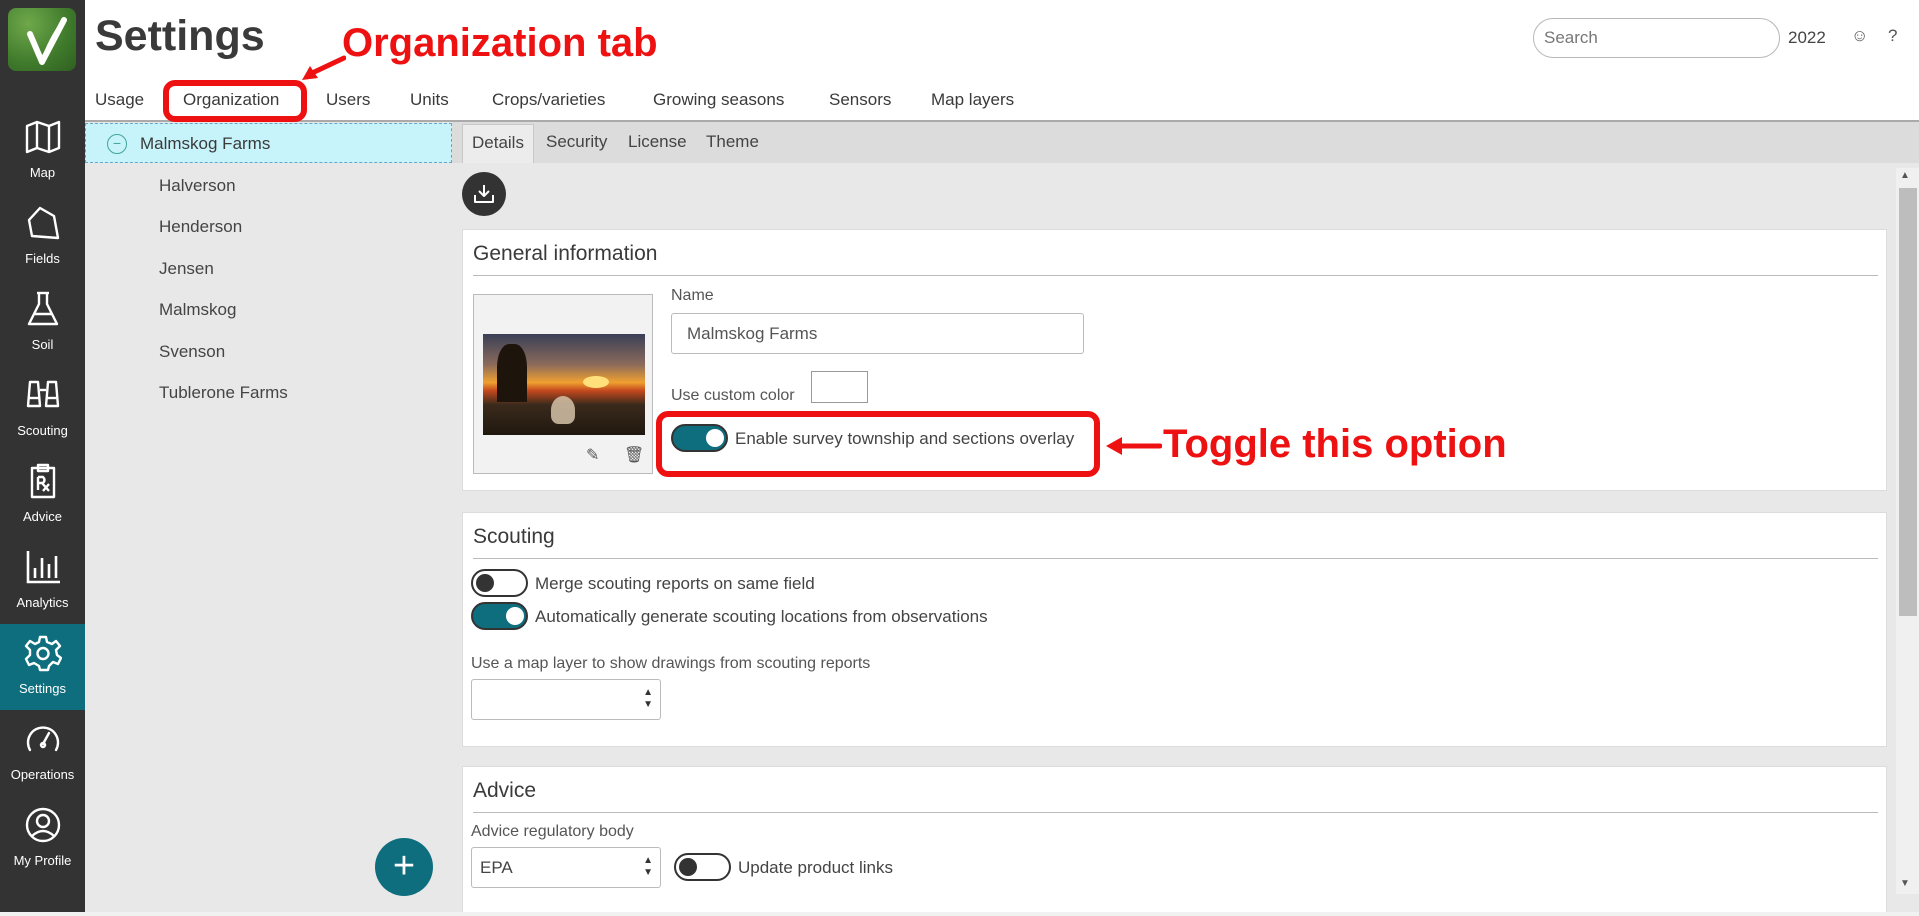  What do you see at coordinates (1807, 38) in the screenshot?
I see `year-selector: 2022` at bounding box center [1807, 38].